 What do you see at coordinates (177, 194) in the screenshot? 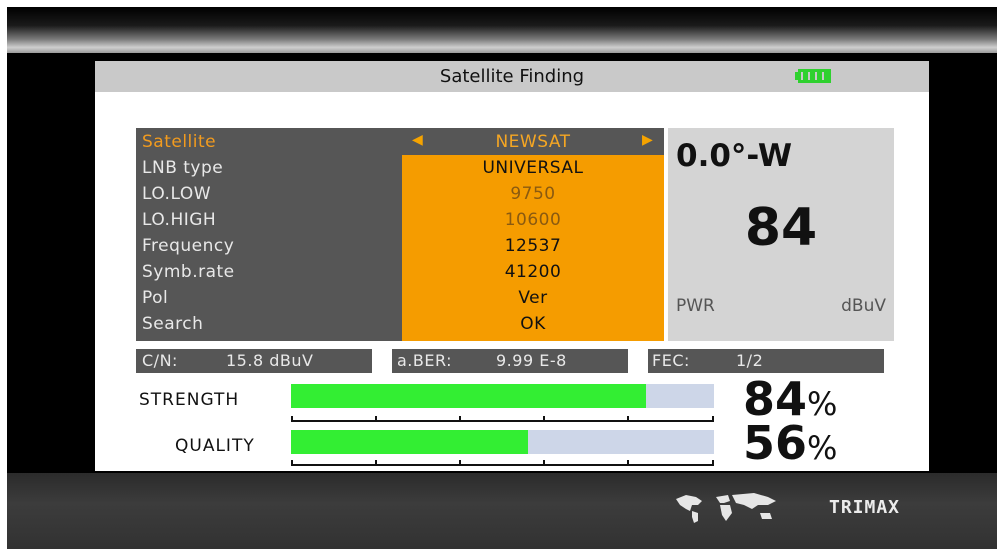
I see `lo-low-label: LO.LOW` at bounding box center [177, 194].